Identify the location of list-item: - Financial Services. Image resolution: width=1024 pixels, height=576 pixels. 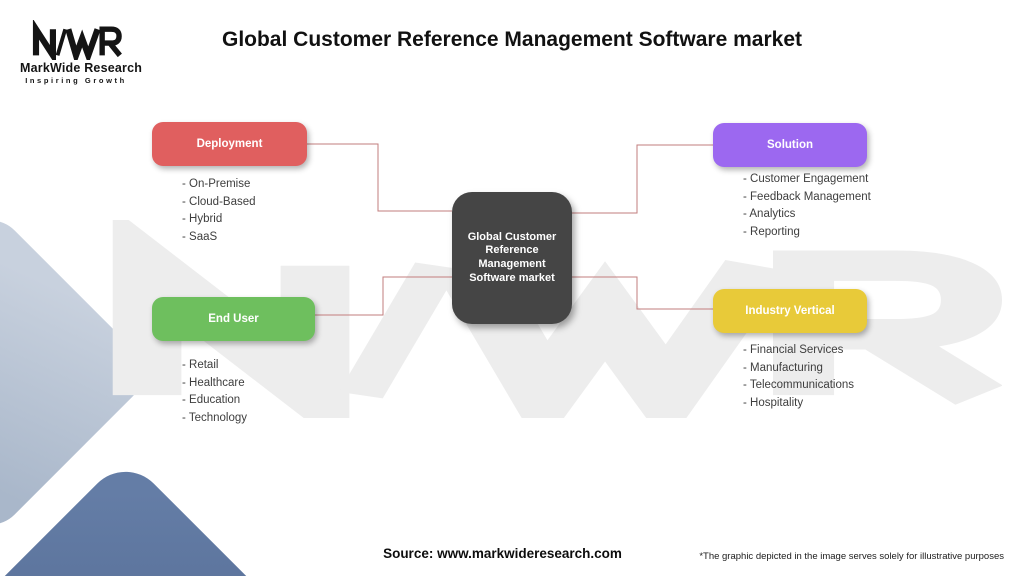
(793, 350).